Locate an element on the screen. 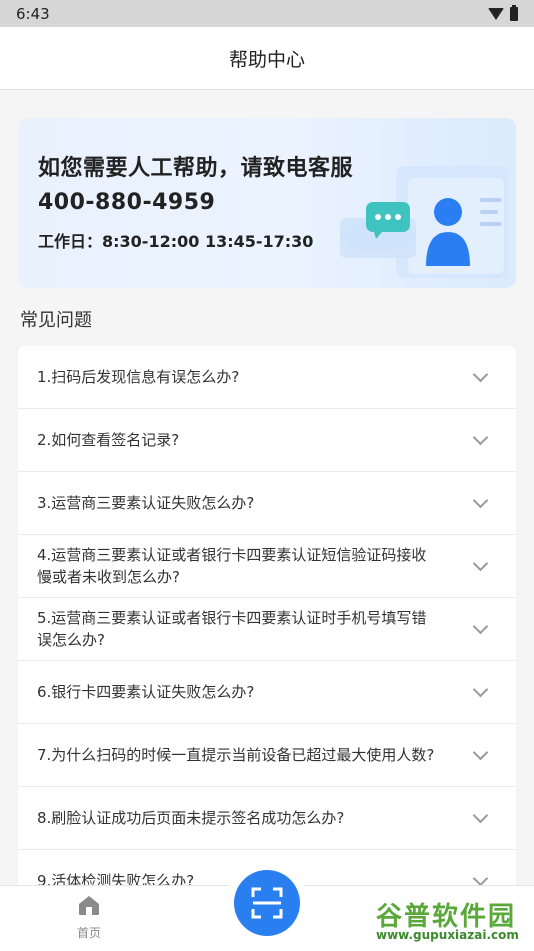 The image size is (534, 951). banner-headline: 如您需要人工帮助，请致电客服 is located at coordinates (196, 168).